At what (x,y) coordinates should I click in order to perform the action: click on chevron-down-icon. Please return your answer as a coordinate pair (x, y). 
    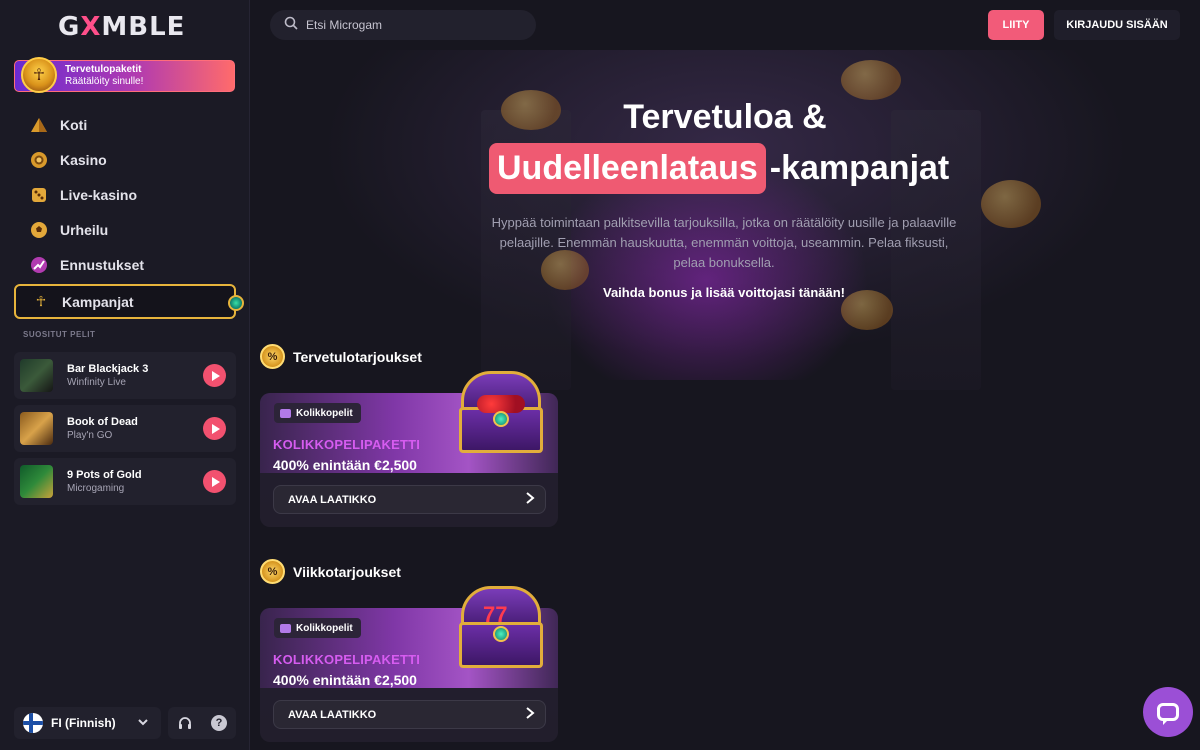
    Looking at the image, I should click on (143, 723).